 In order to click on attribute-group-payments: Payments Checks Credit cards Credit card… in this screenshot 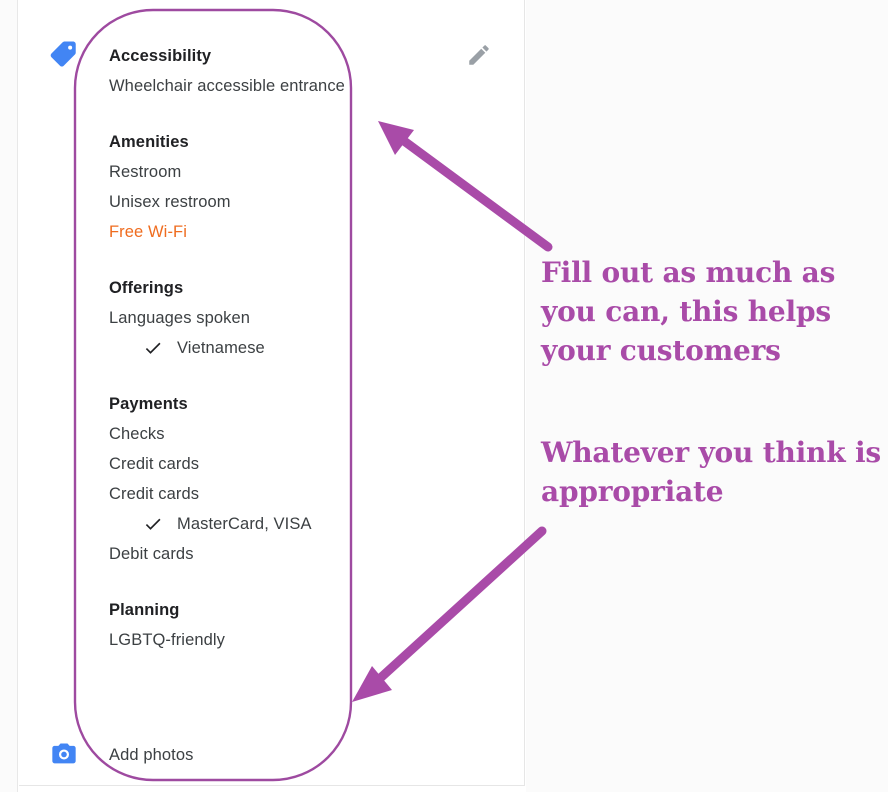, I will do `click(234, 479)`.